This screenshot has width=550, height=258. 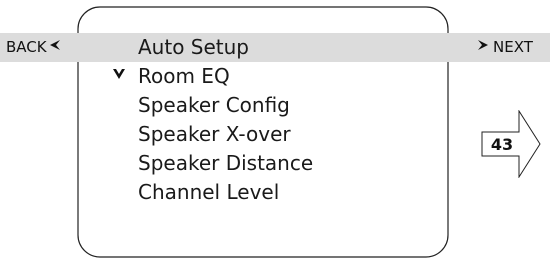 I want to click on menu-item-label: Channel Level, so click(x=209, y=192).